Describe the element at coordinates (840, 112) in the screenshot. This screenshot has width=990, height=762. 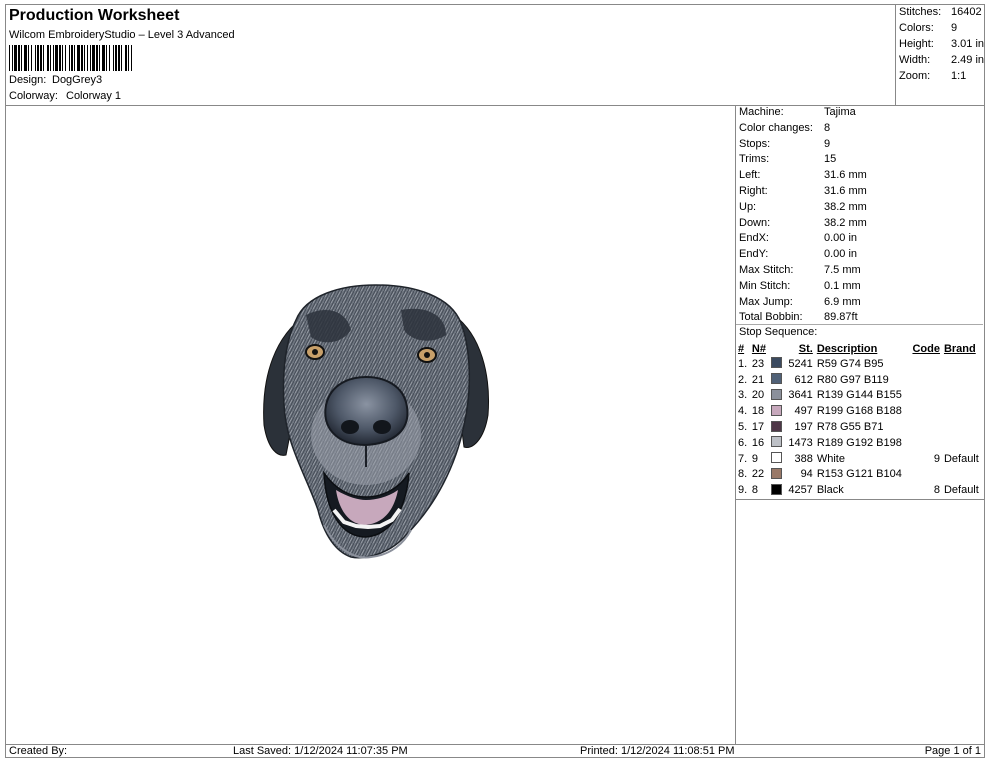
I see `info-value: Tajima` at that location.